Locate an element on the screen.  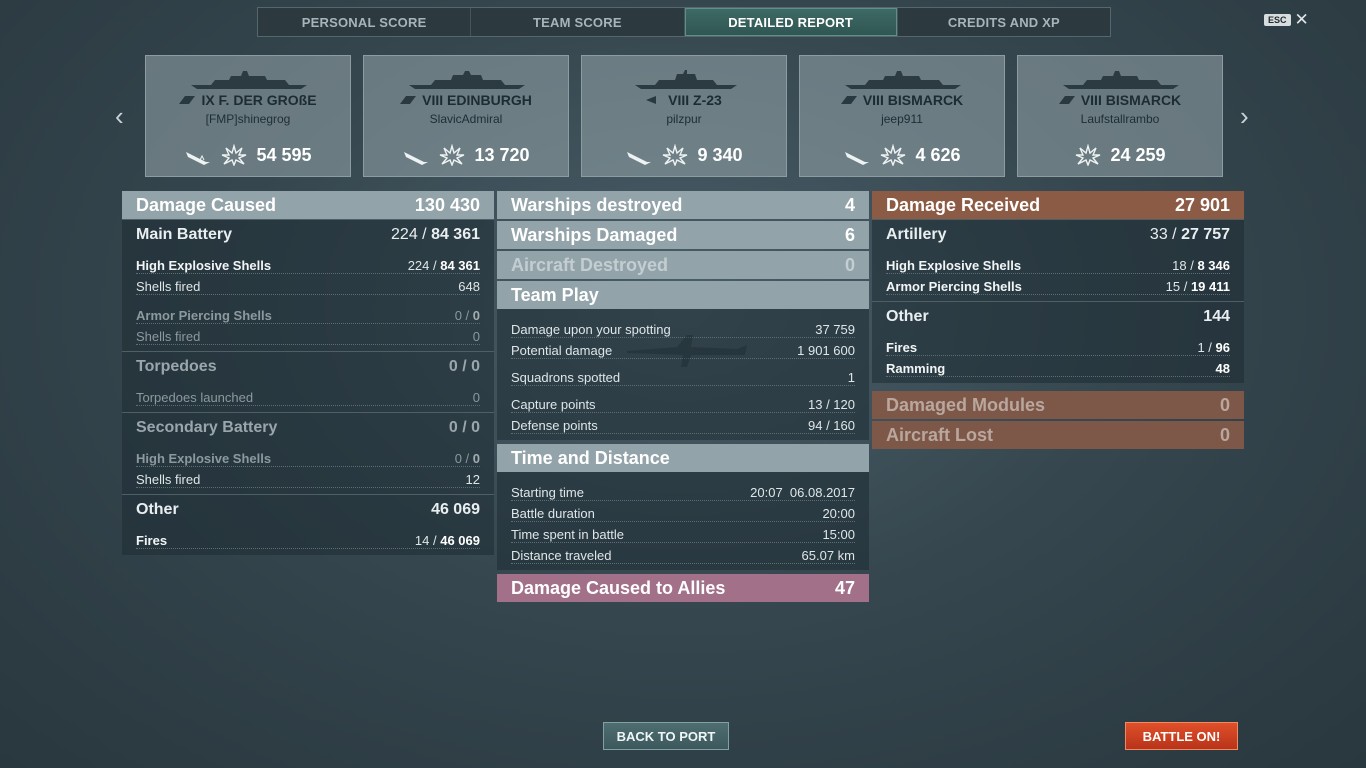
hits: 0 is located at coordinates (458, 315).